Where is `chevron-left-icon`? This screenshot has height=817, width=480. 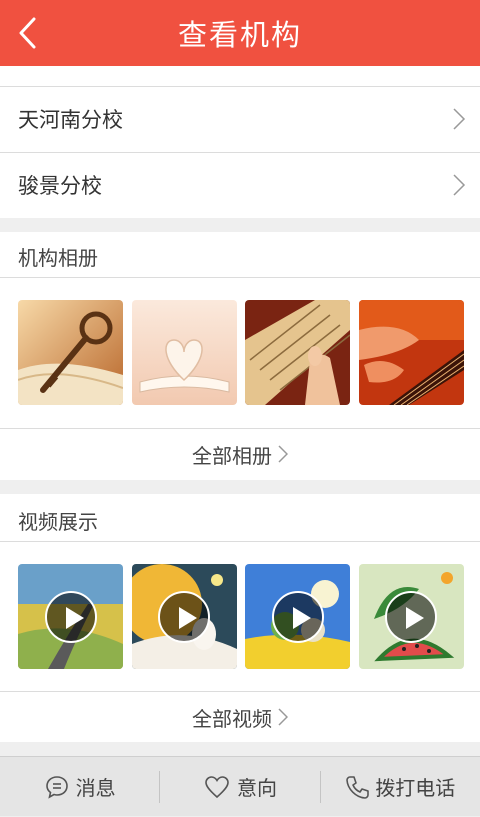 chevron-left-icon is located at coordinates (27, 33).